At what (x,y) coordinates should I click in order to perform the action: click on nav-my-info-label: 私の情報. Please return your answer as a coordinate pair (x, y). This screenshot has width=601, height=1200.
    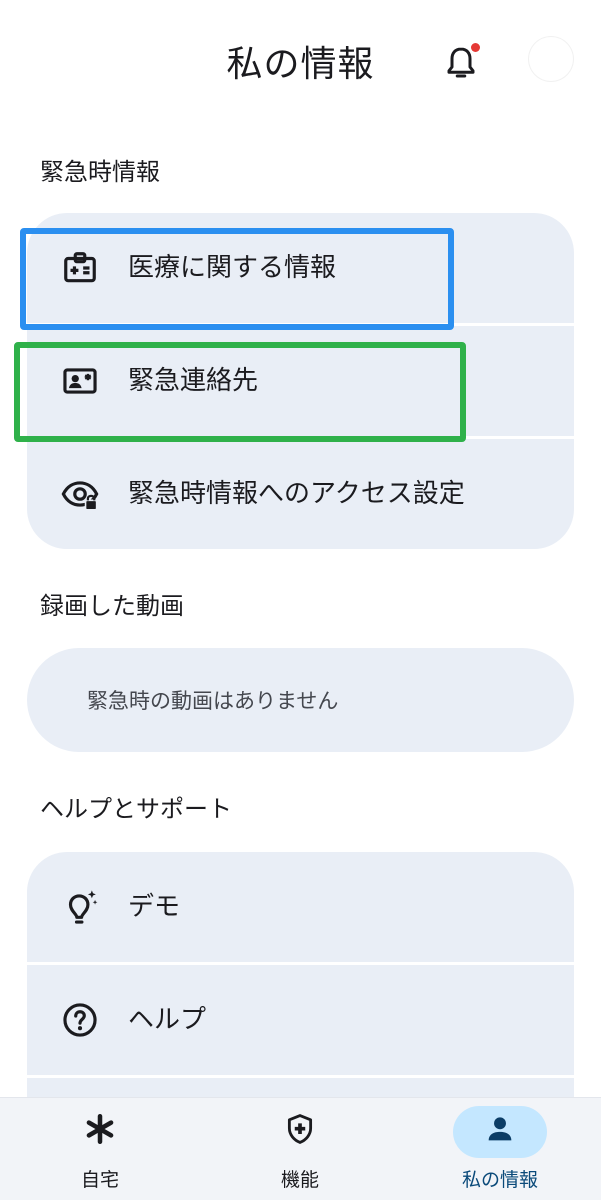
    Looking at the image, I should click on (499, 1180).